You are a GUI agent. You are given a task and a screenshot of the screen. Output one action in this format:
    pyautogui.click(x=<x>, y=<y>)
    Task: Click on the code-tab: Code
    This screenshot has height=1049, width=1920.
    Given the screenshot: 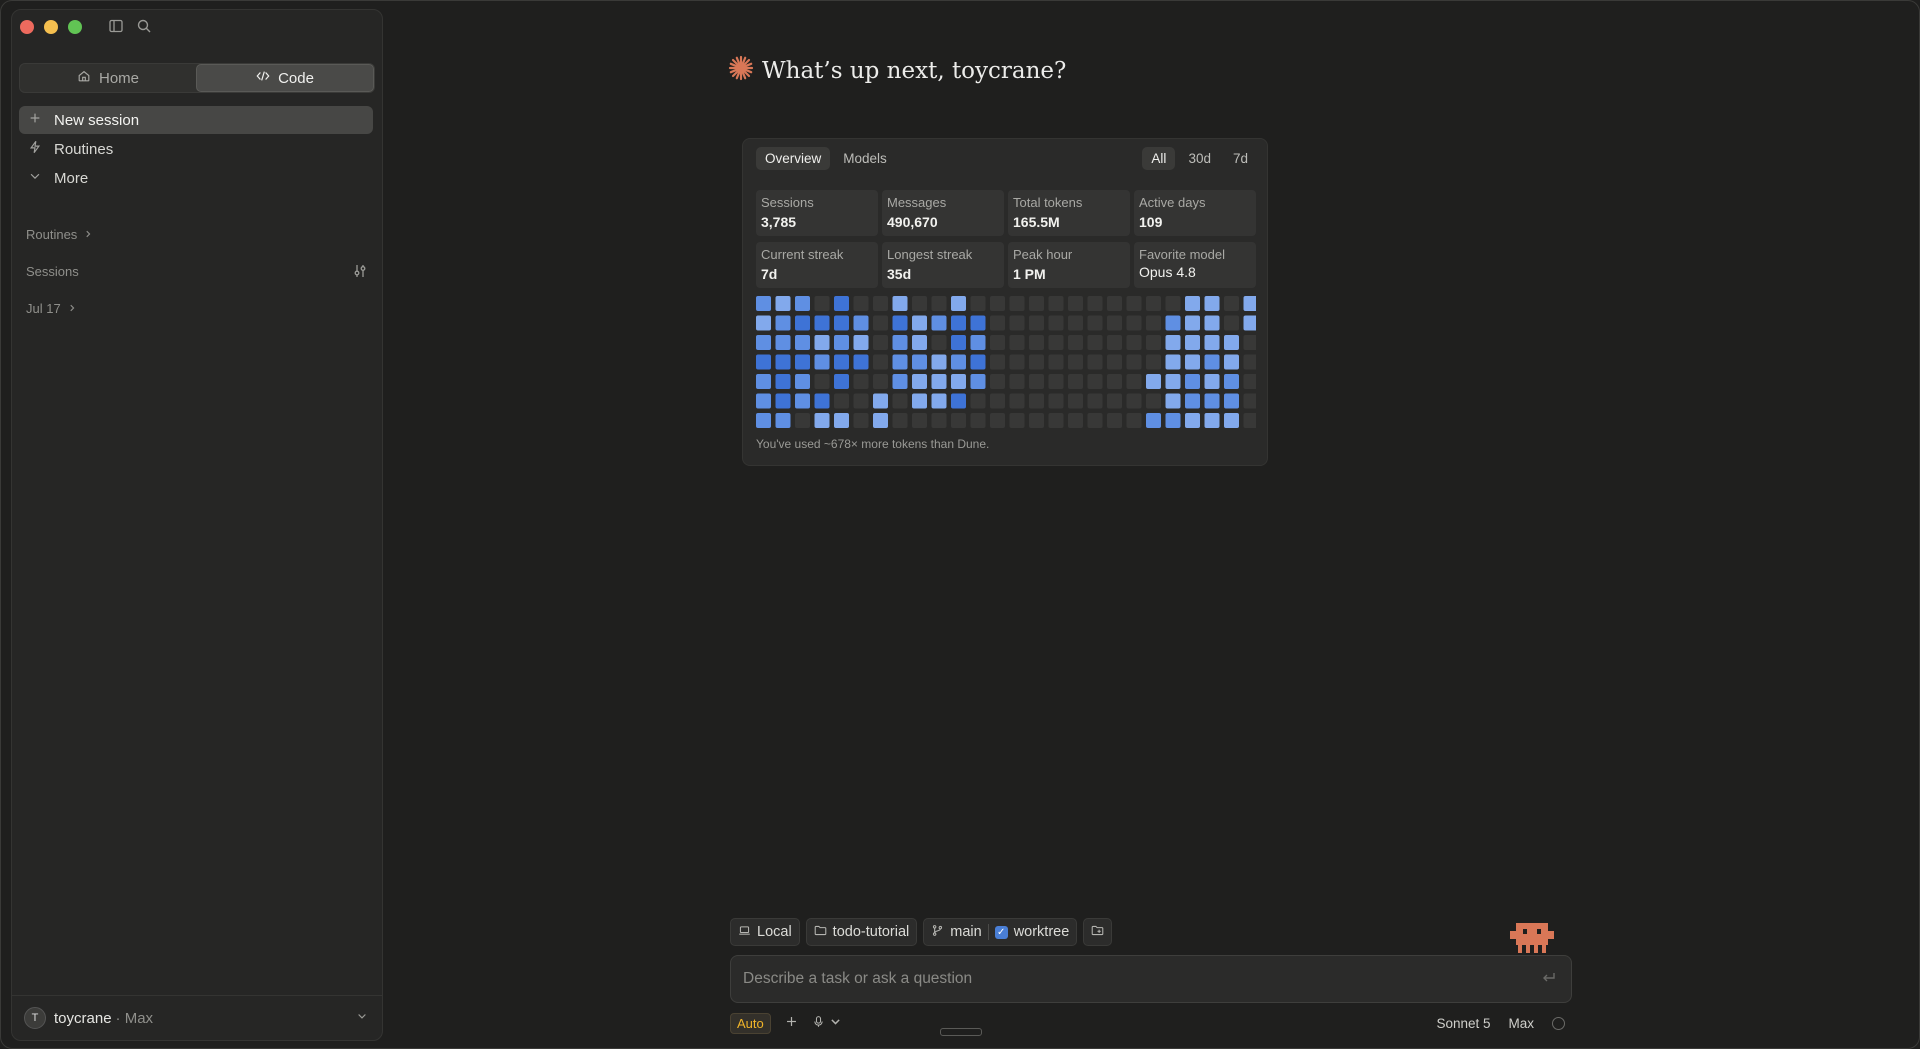 What is the action you would take?
    pyautogui.click(x=285, y=78)
    